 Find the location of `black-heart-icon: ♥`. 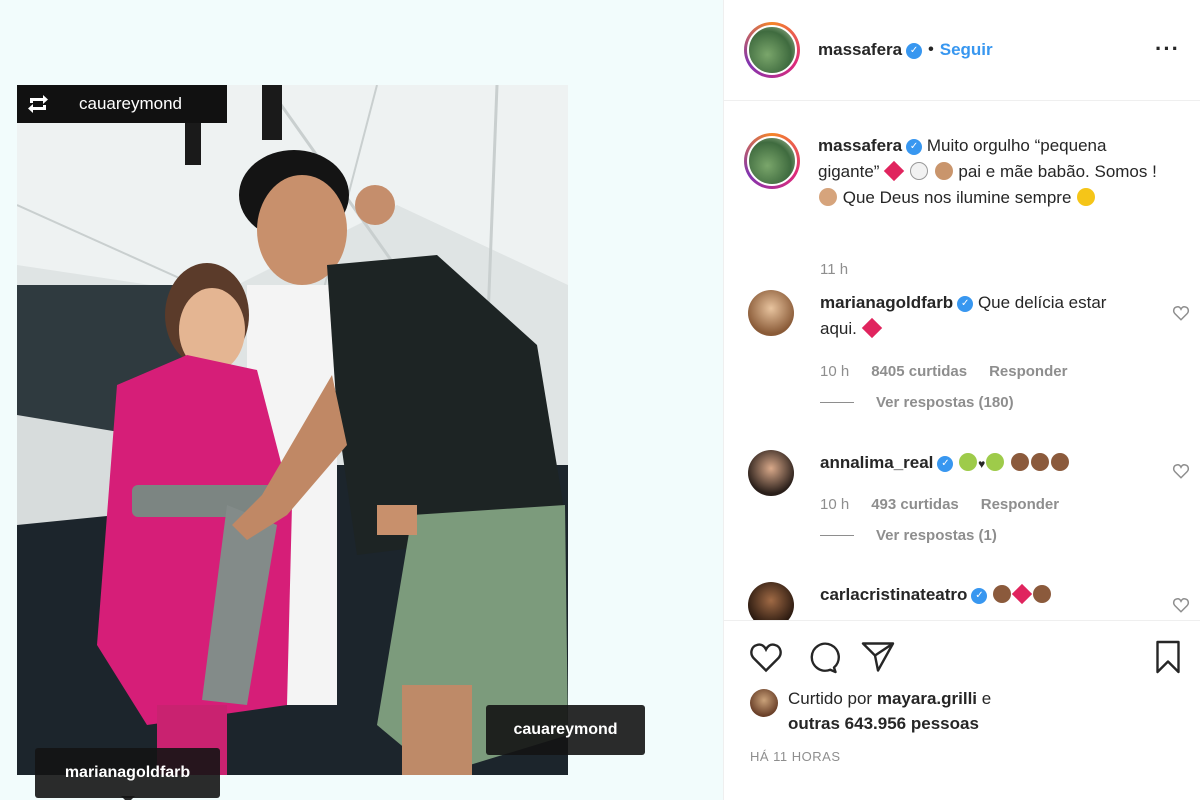

black-heart-icon: ♥ is located at coordinates (982, 464).